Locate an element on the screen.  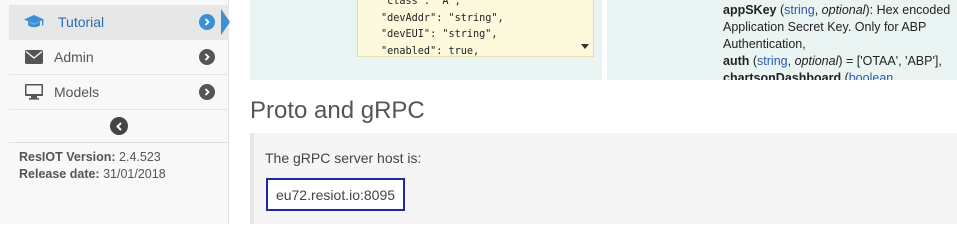
section-title: Proto and gRPC is located at coordinates (337, 110).